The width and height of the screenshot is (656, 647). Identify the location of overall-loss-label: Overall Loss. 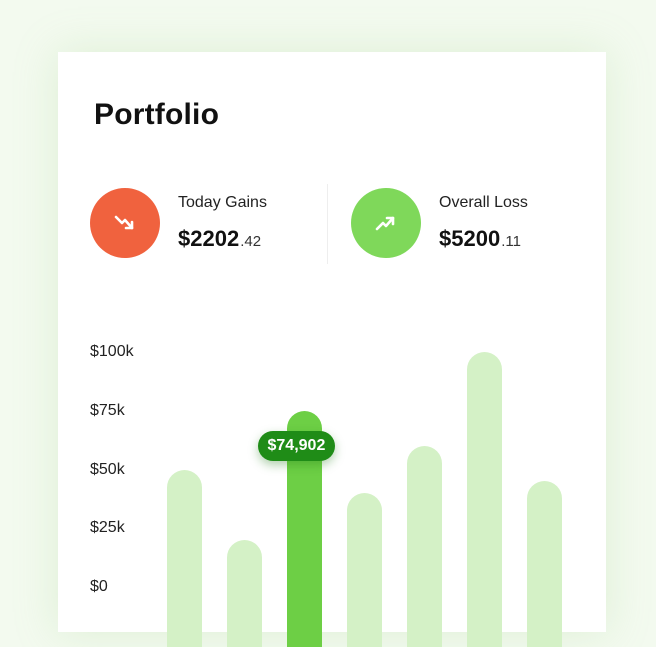
(483, 203).